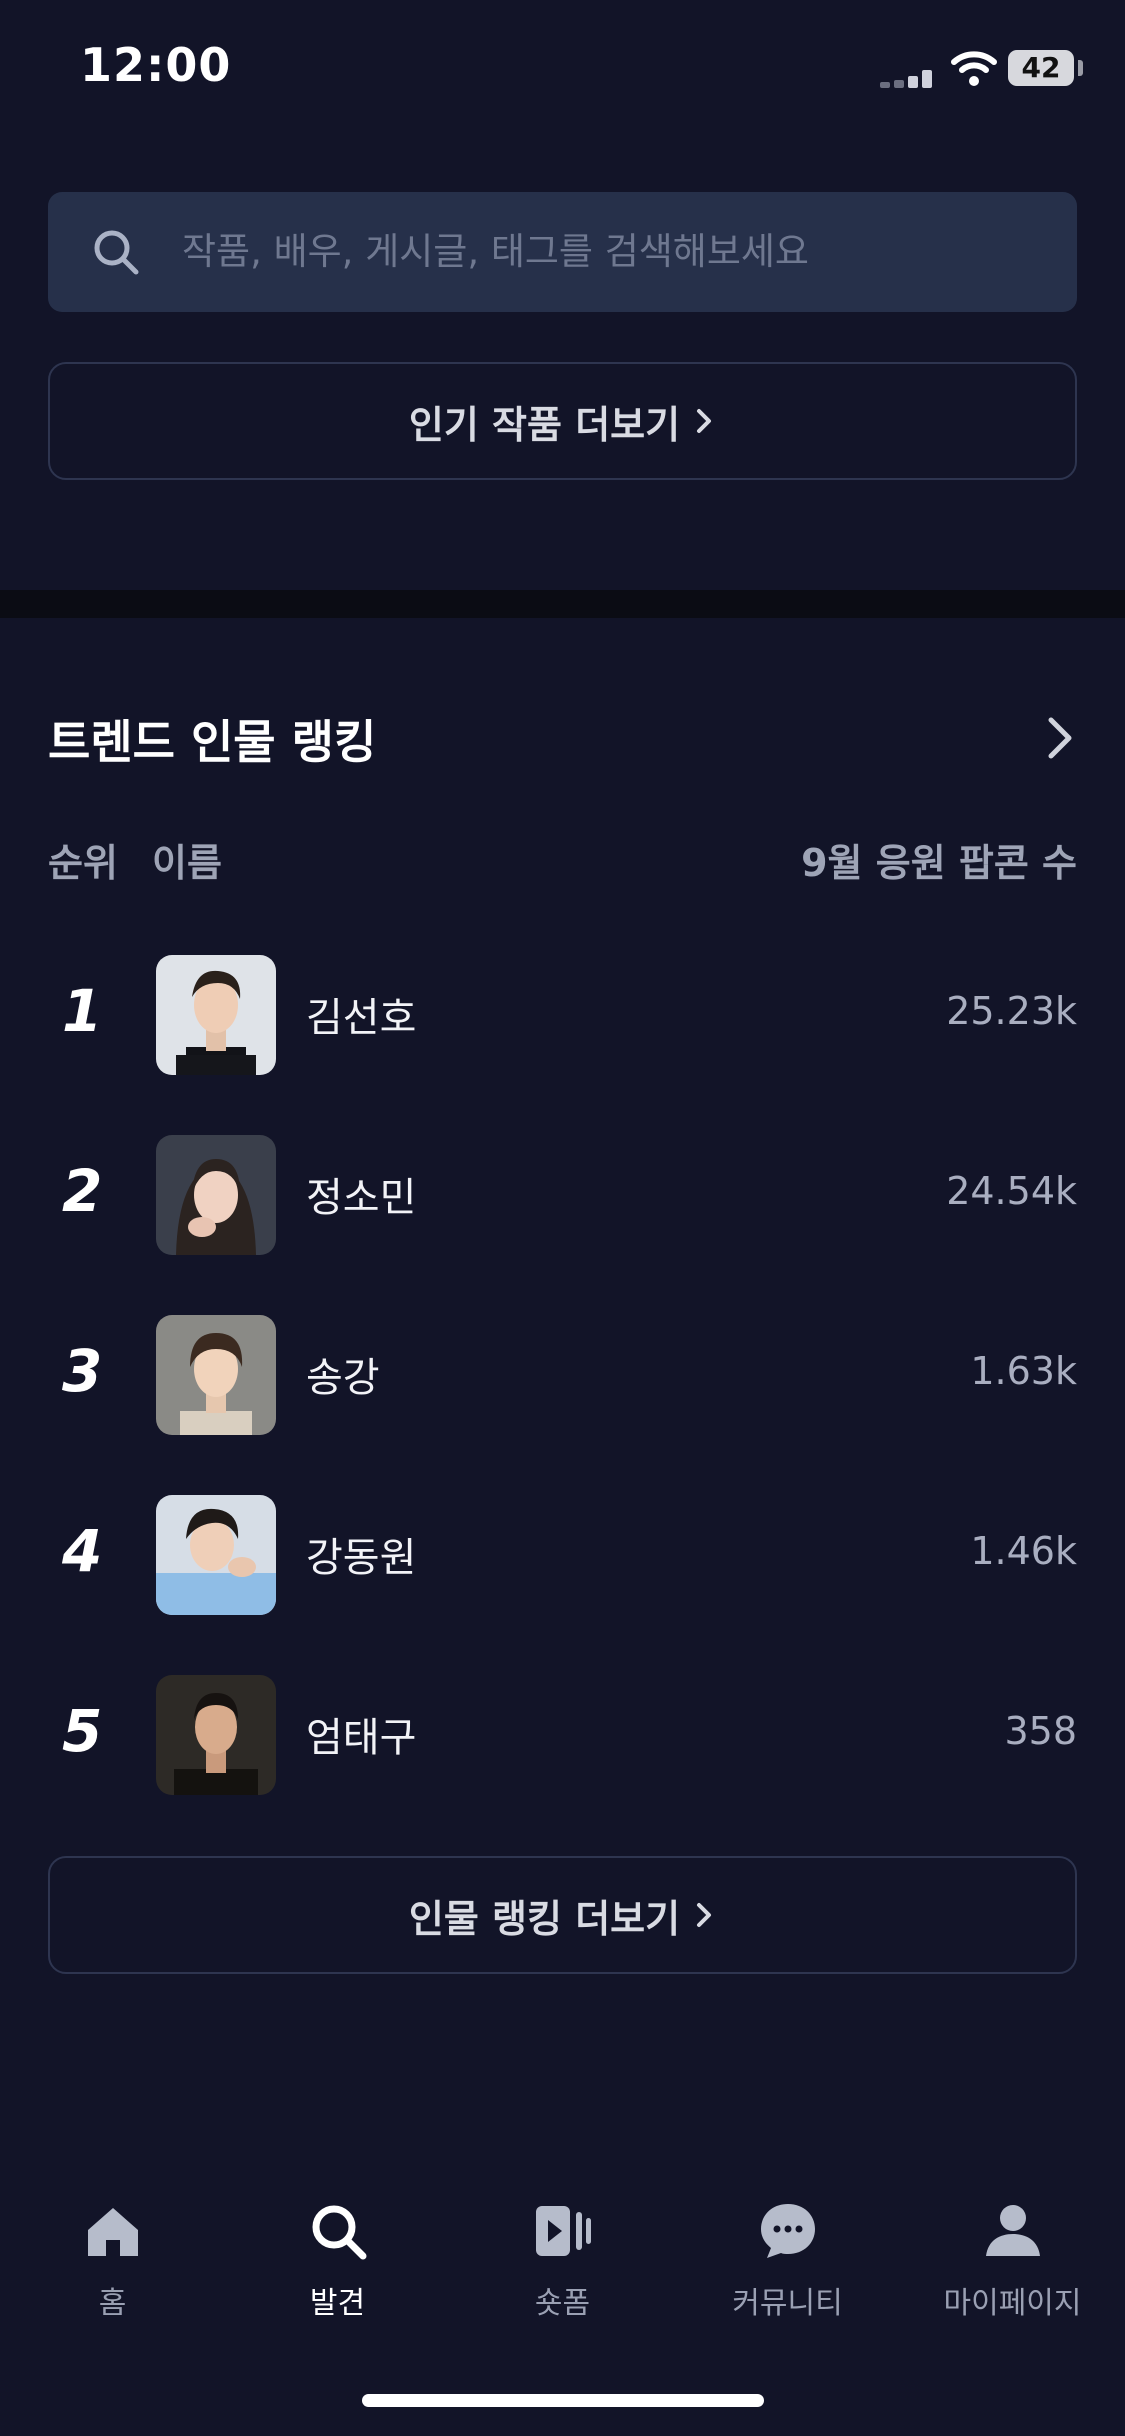  I want to click on tab-shortform: 숏폼, so click(562, 2250).